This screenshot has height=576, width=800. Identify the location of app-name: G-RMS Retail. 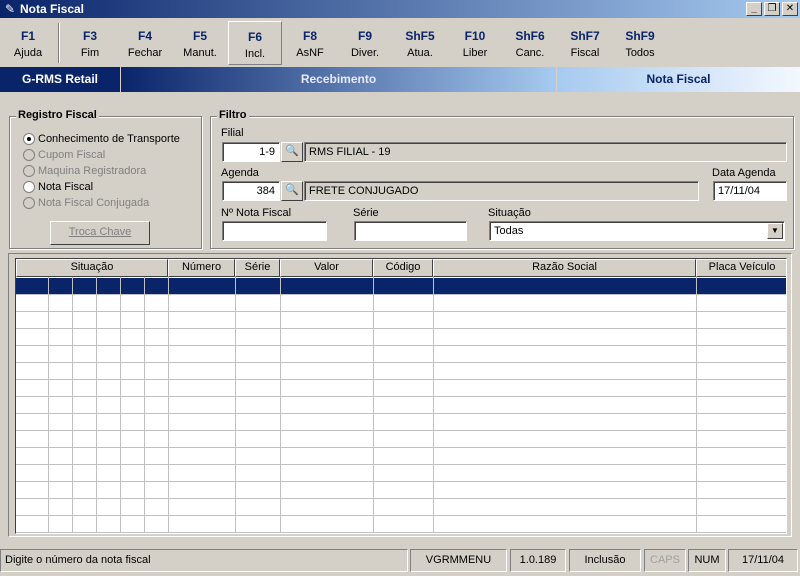
(60, 79).